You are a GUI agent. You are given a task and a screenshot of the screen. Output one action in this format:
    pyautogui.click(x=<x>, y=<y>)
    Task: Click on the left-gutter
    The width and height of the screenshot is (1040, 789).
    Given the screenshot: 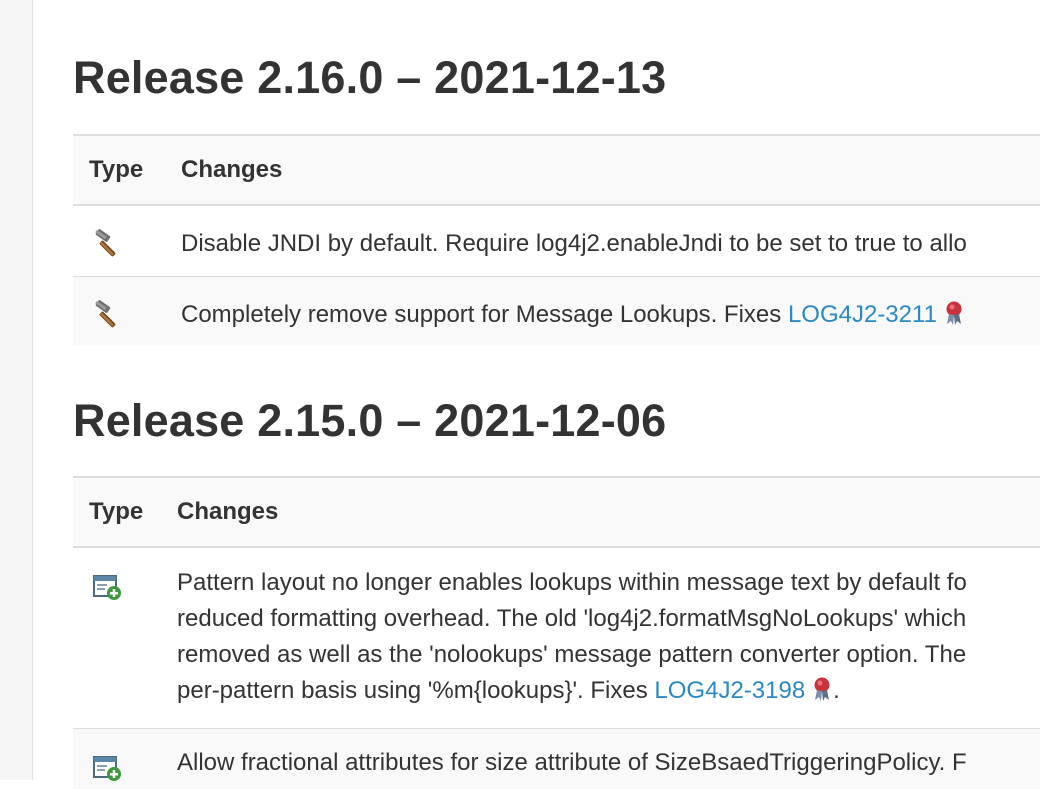 What is the action you would take?
    pyautogui.click(x=16, y=390)
    